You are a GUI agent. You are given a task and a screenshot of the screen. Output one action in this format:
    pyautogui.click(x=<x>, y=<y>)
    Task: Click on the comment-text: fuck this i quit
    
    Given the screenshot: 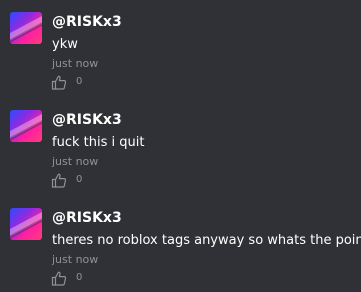 What is the action you would take?
    pyautogui.click(x=98, y=142)
    